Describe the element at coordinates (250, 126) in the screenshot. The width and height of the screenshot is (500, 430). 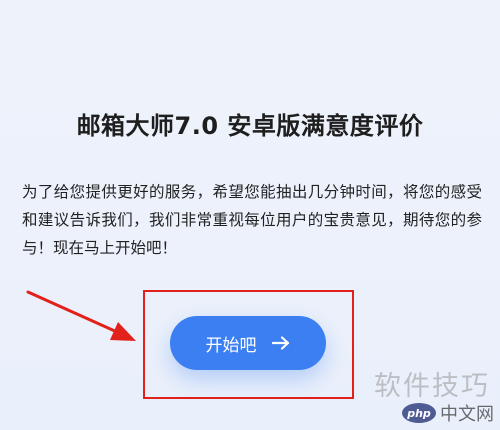
I see `page-title: 邮箱大师7.0 安卓版满意度评价` at that location.